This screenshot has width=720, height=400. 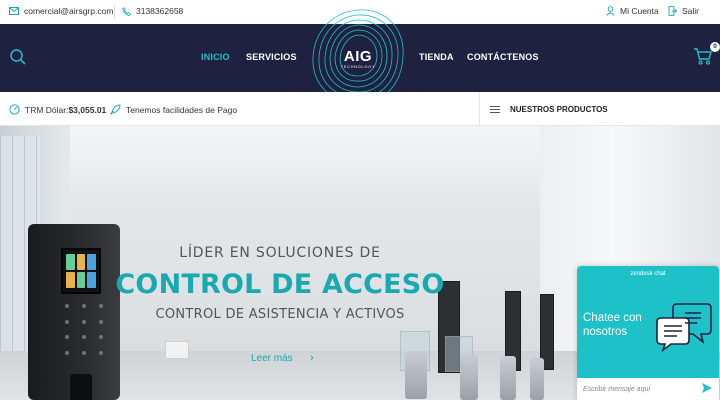 I want to click on logout-link: Salir, so click(x=683, y=11).